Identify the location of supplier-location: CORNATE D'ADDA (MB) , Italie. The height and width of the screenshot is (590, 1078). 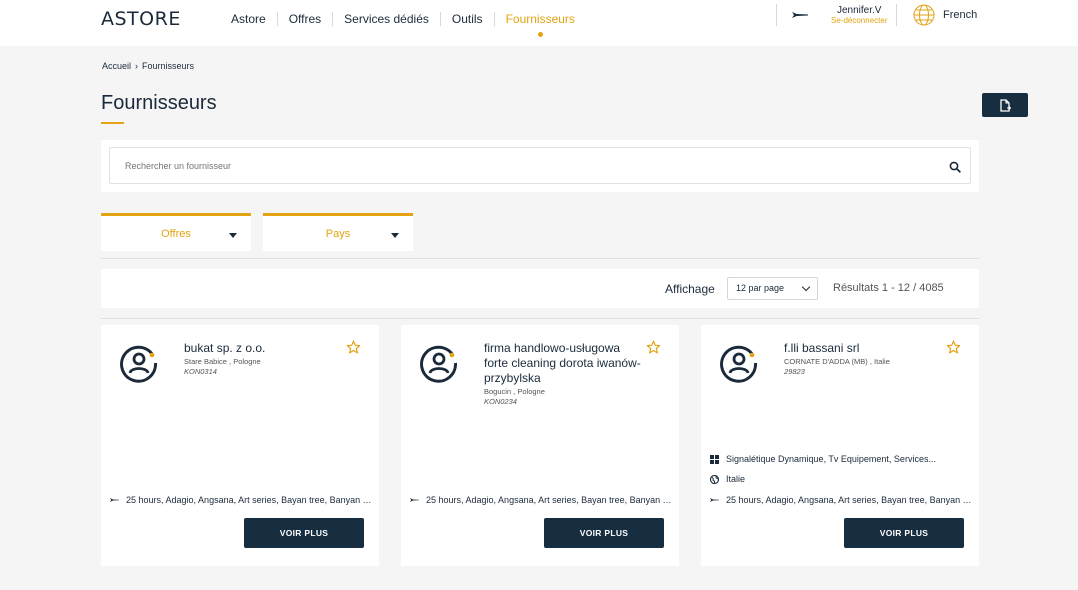
(837, 361).